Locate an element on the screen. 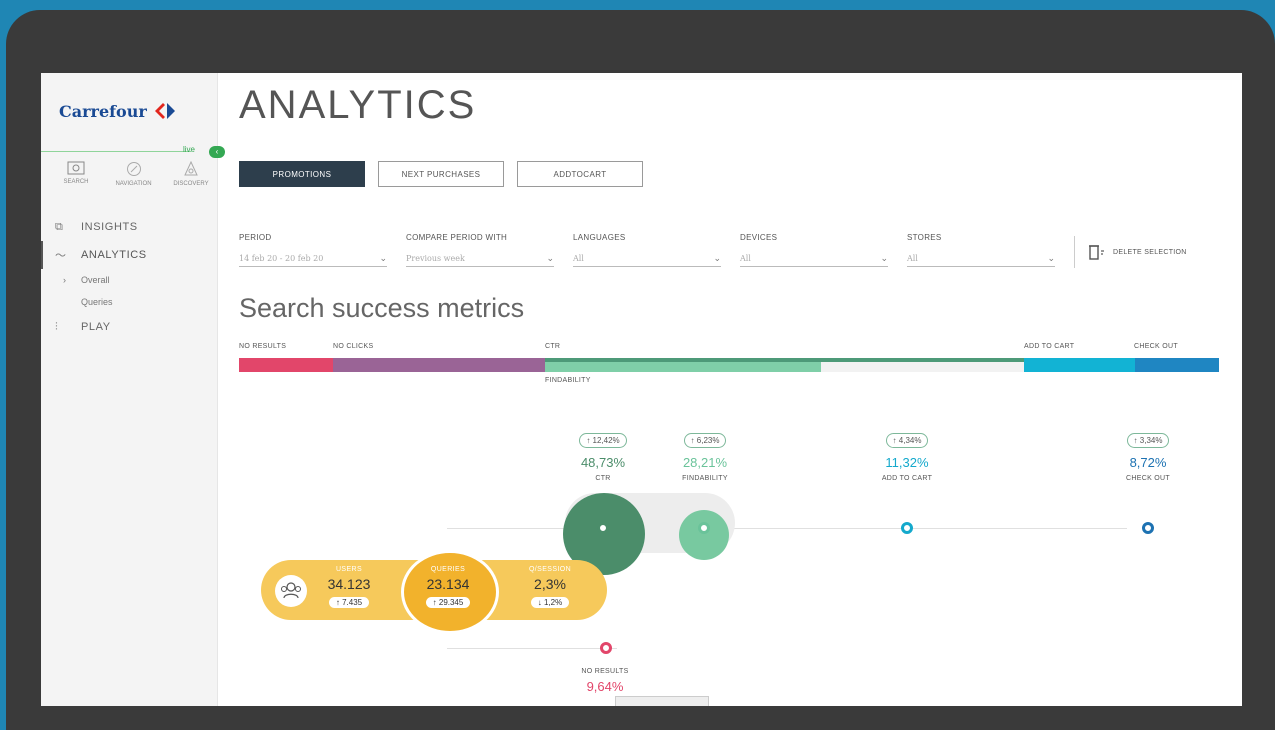 This screenshot has width=1275, height=730. metric-findability-value: 28,21% is located at coordinates (705, 462).